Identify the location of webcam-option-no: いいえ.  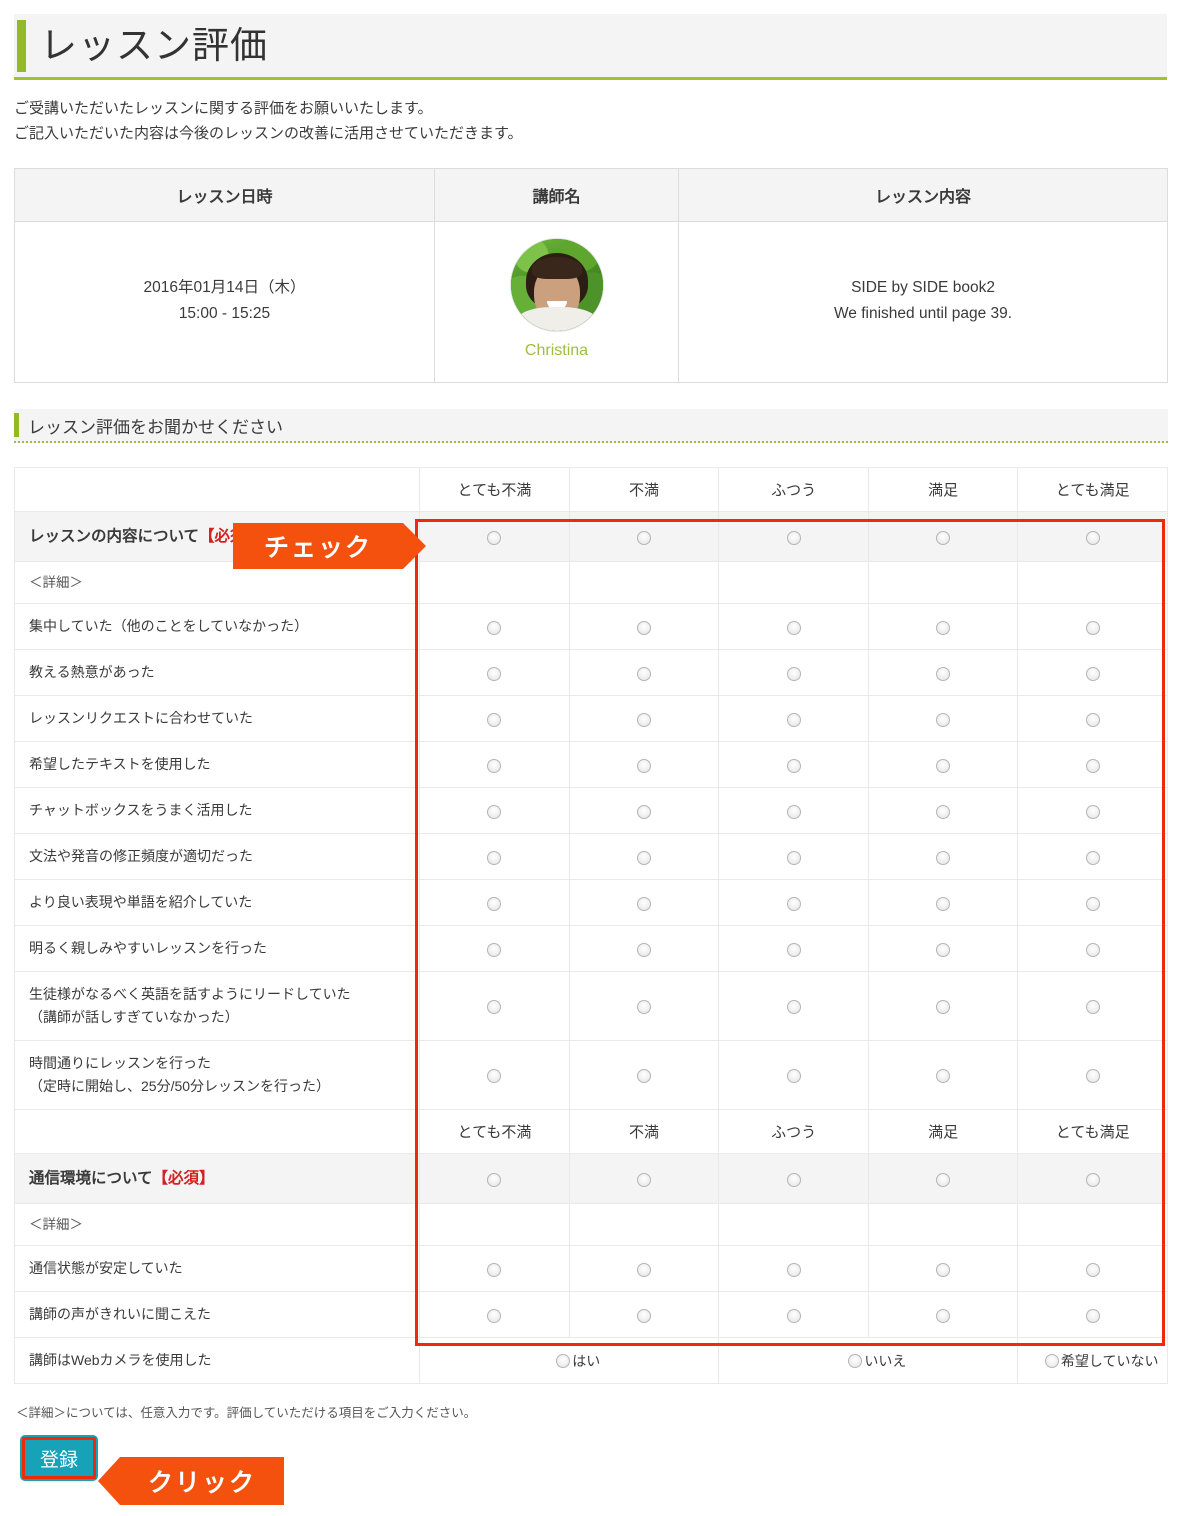
(868, 1360).